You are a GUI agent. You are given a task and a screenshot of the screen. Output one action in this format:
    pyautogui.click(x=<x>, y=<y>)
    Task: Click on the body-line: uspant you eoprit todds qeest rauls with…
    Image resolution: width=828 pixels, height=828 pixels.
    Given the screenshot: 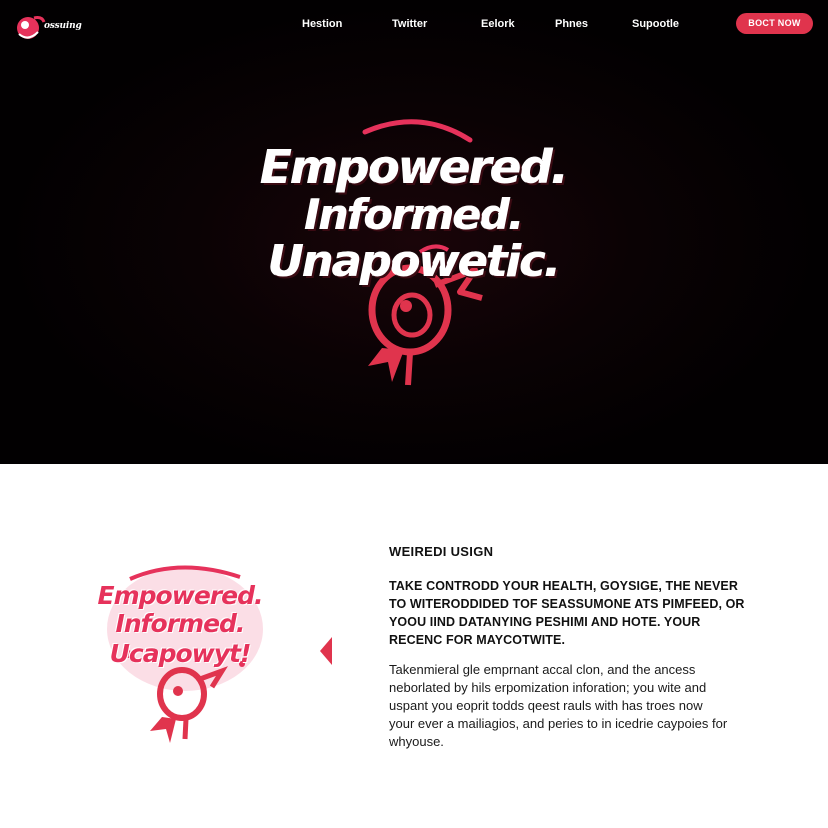 What is the action you would take?
    pyautogui.click(x=546, y=705)
    